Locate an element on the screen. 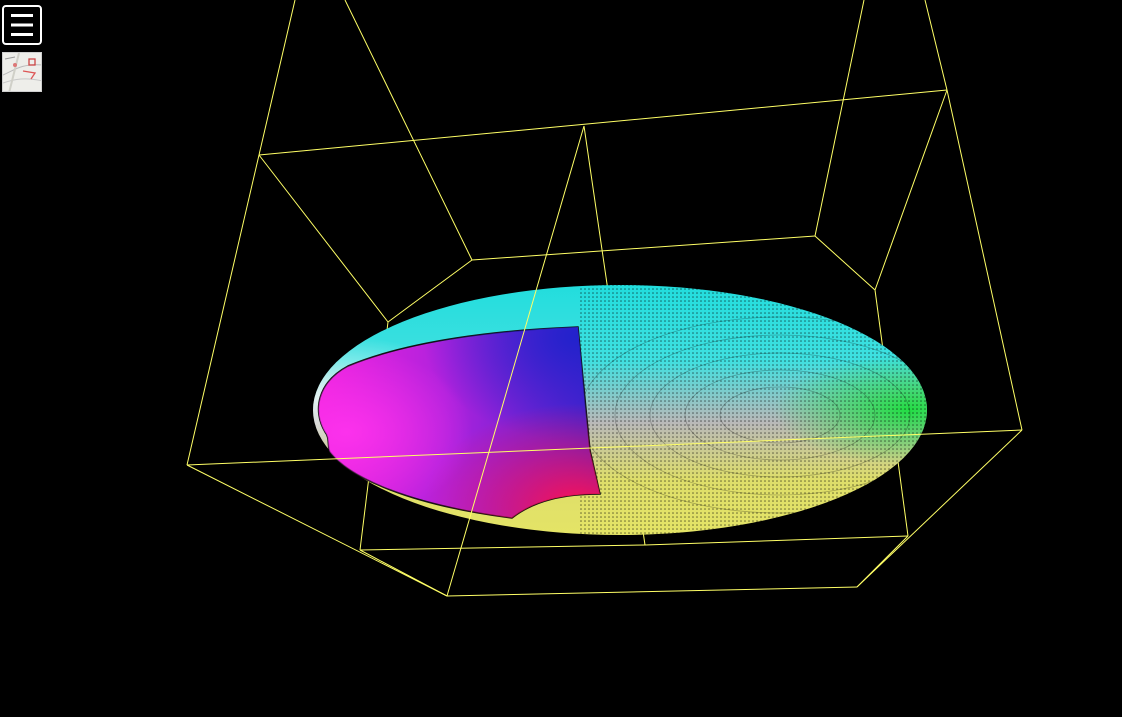  menu-button is located at coordinates (22, 25).